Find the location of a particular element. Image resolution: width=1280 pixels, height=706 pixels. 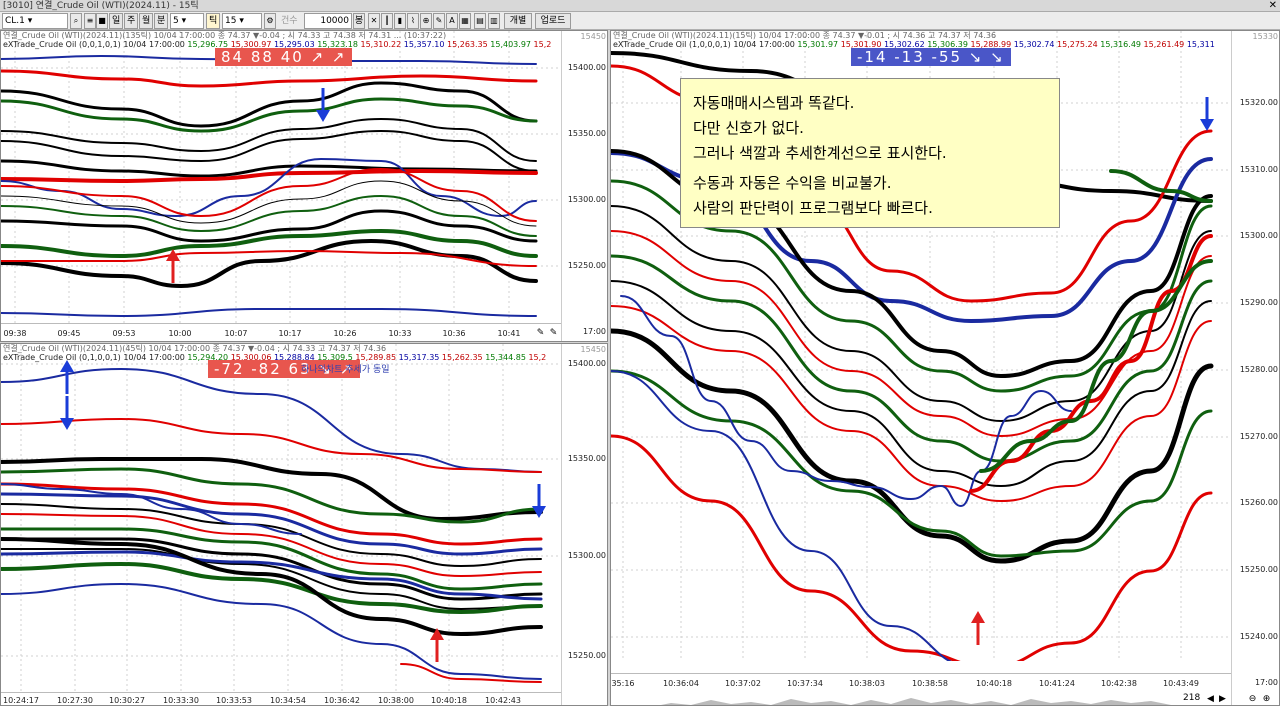

candle-icon: ┃ is located at coordinates (387, 21).